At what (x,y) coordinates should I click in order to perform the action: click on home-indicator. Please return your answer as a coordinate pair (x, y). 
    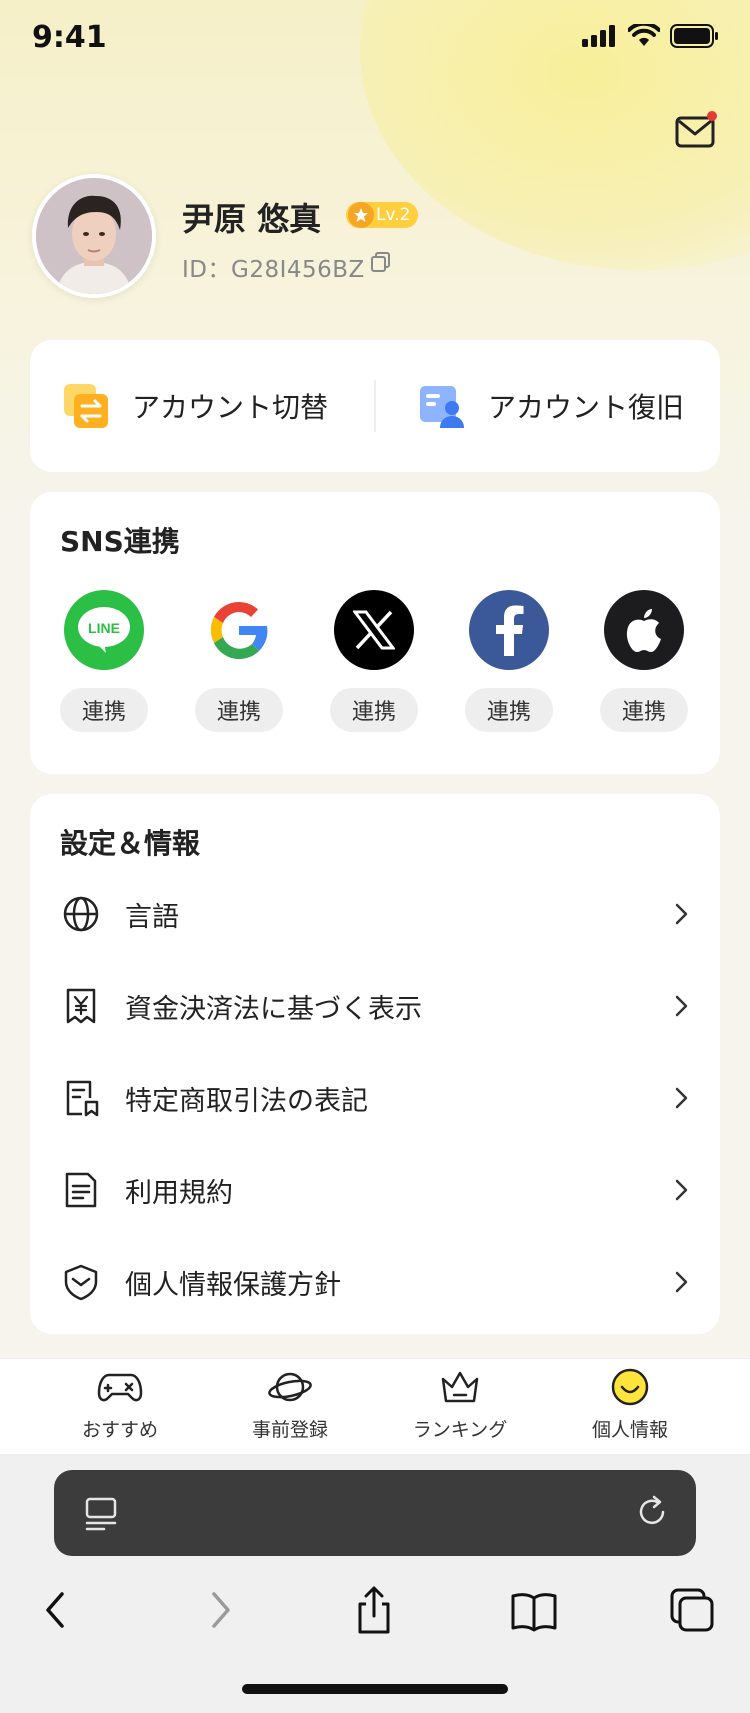
    Looking at the image, I should click on (375, 1689).